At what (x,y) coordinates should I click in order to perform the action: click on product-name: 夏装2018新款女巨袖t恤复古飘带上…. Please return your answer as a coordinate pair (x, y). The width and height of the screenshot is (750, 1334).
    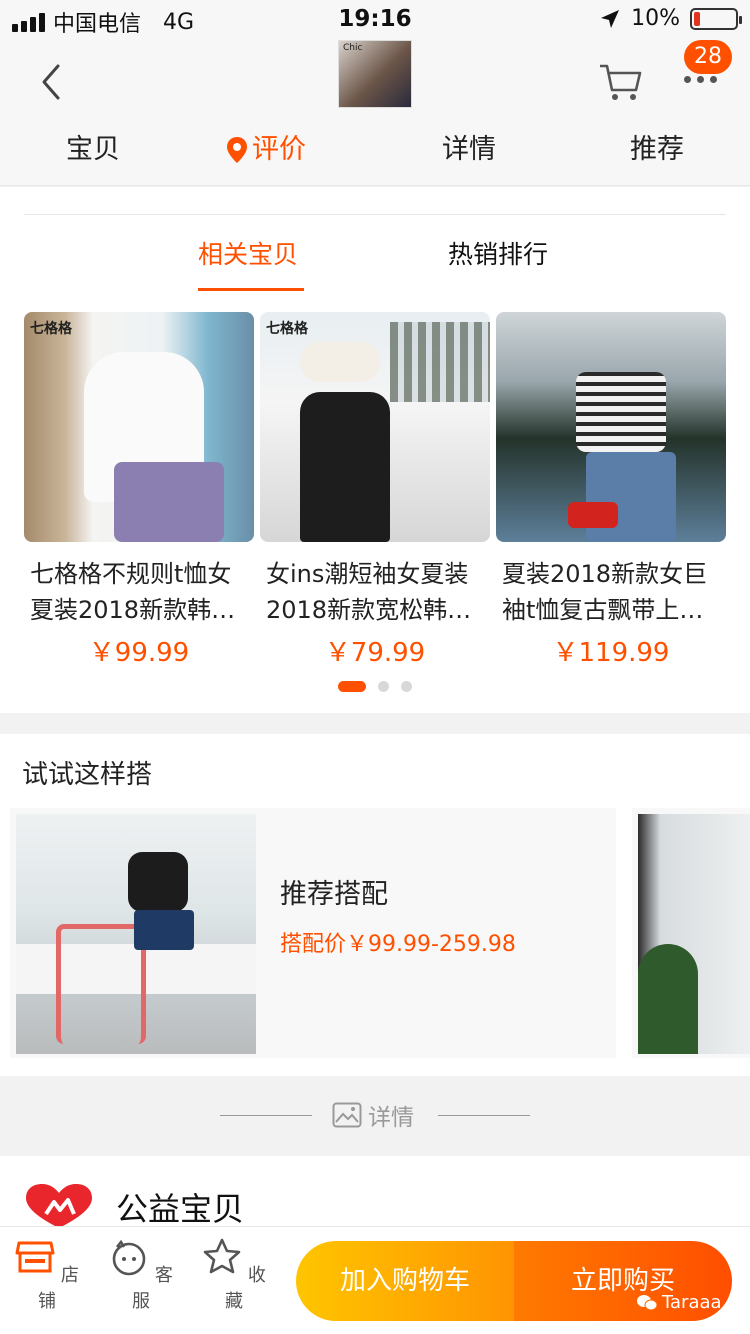
    Looking at the image, I should click on (605, 592).